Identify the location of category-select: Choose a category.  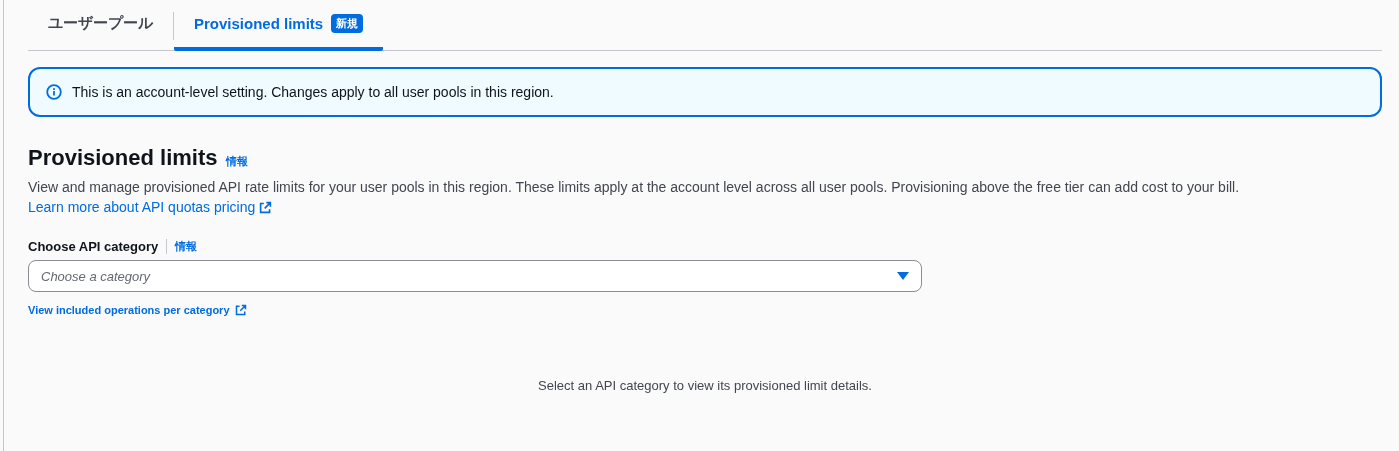
(475, 276).